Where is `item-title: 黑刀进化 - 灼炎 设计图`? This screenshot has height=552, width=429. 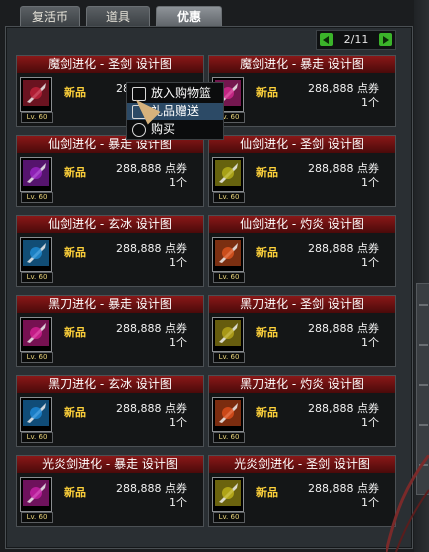
item-title: 黑刀进化 - 灼炎 设计图 is located at coordinates (302, 384).